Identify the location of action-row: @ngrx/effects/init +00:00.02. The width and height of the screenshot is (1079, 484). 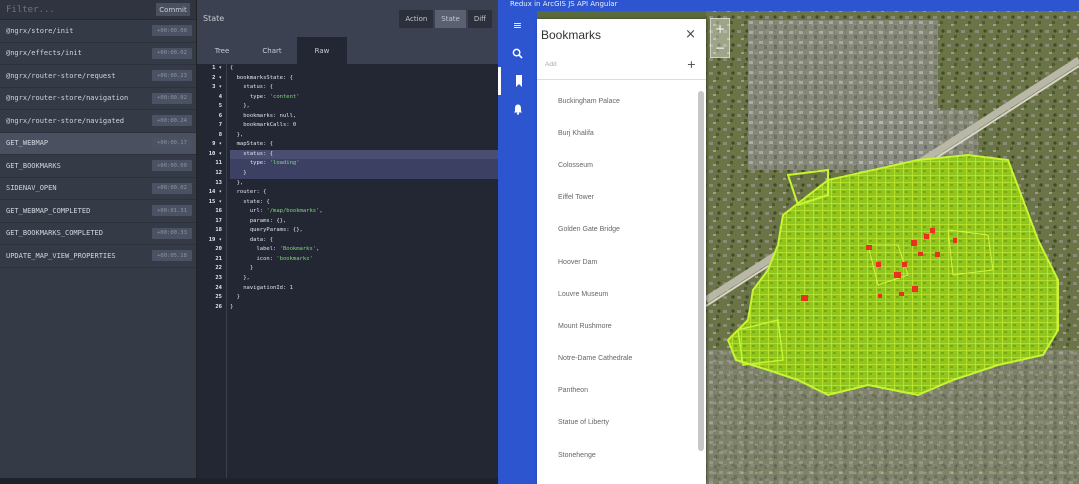
(98, 54).